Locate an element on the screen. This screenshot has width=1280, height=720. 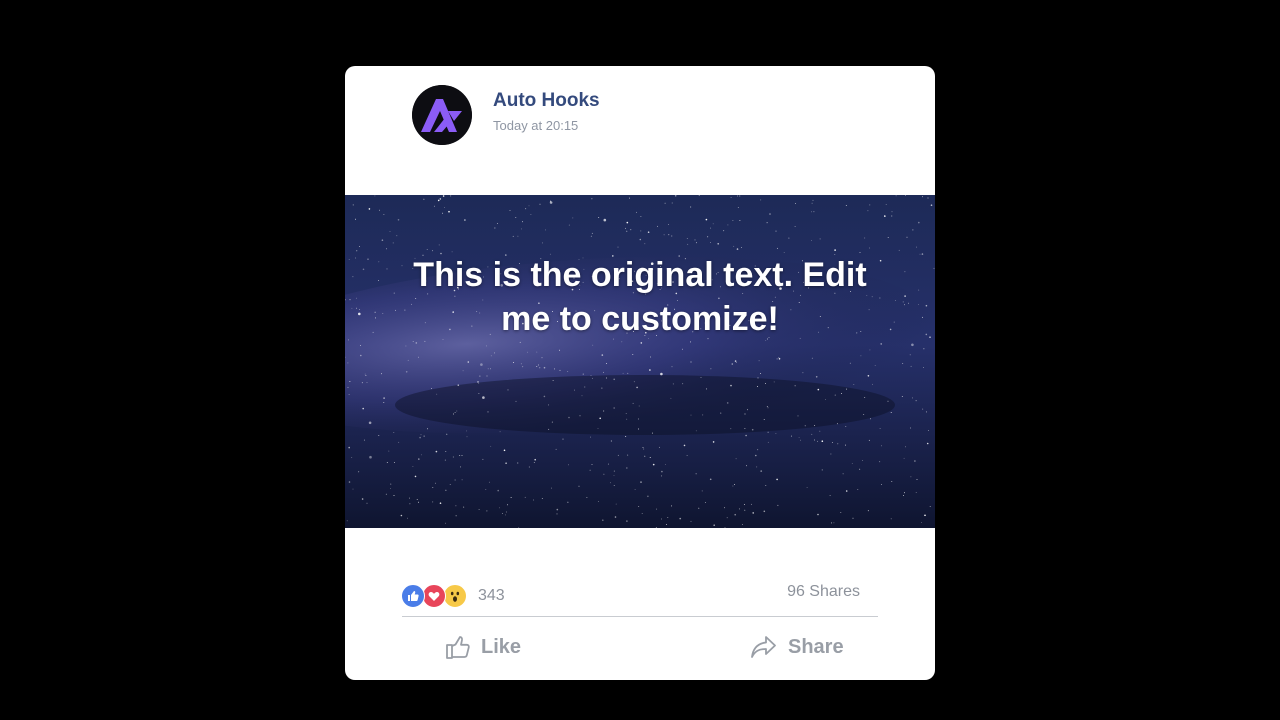
reactions-summary: 343 is located at coordinates (453, 596).